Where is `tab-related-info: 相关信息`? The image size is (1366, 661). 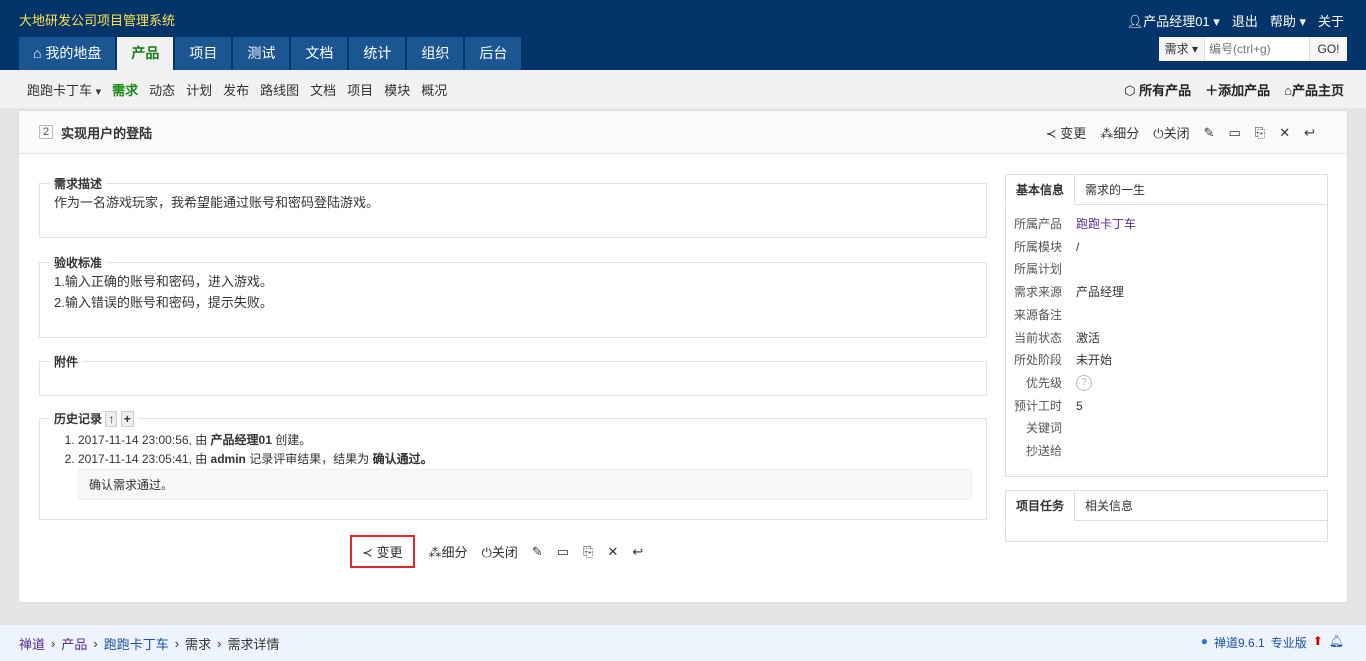 tab-related-info: 相关信息 is located at coordinates (1109, 505).